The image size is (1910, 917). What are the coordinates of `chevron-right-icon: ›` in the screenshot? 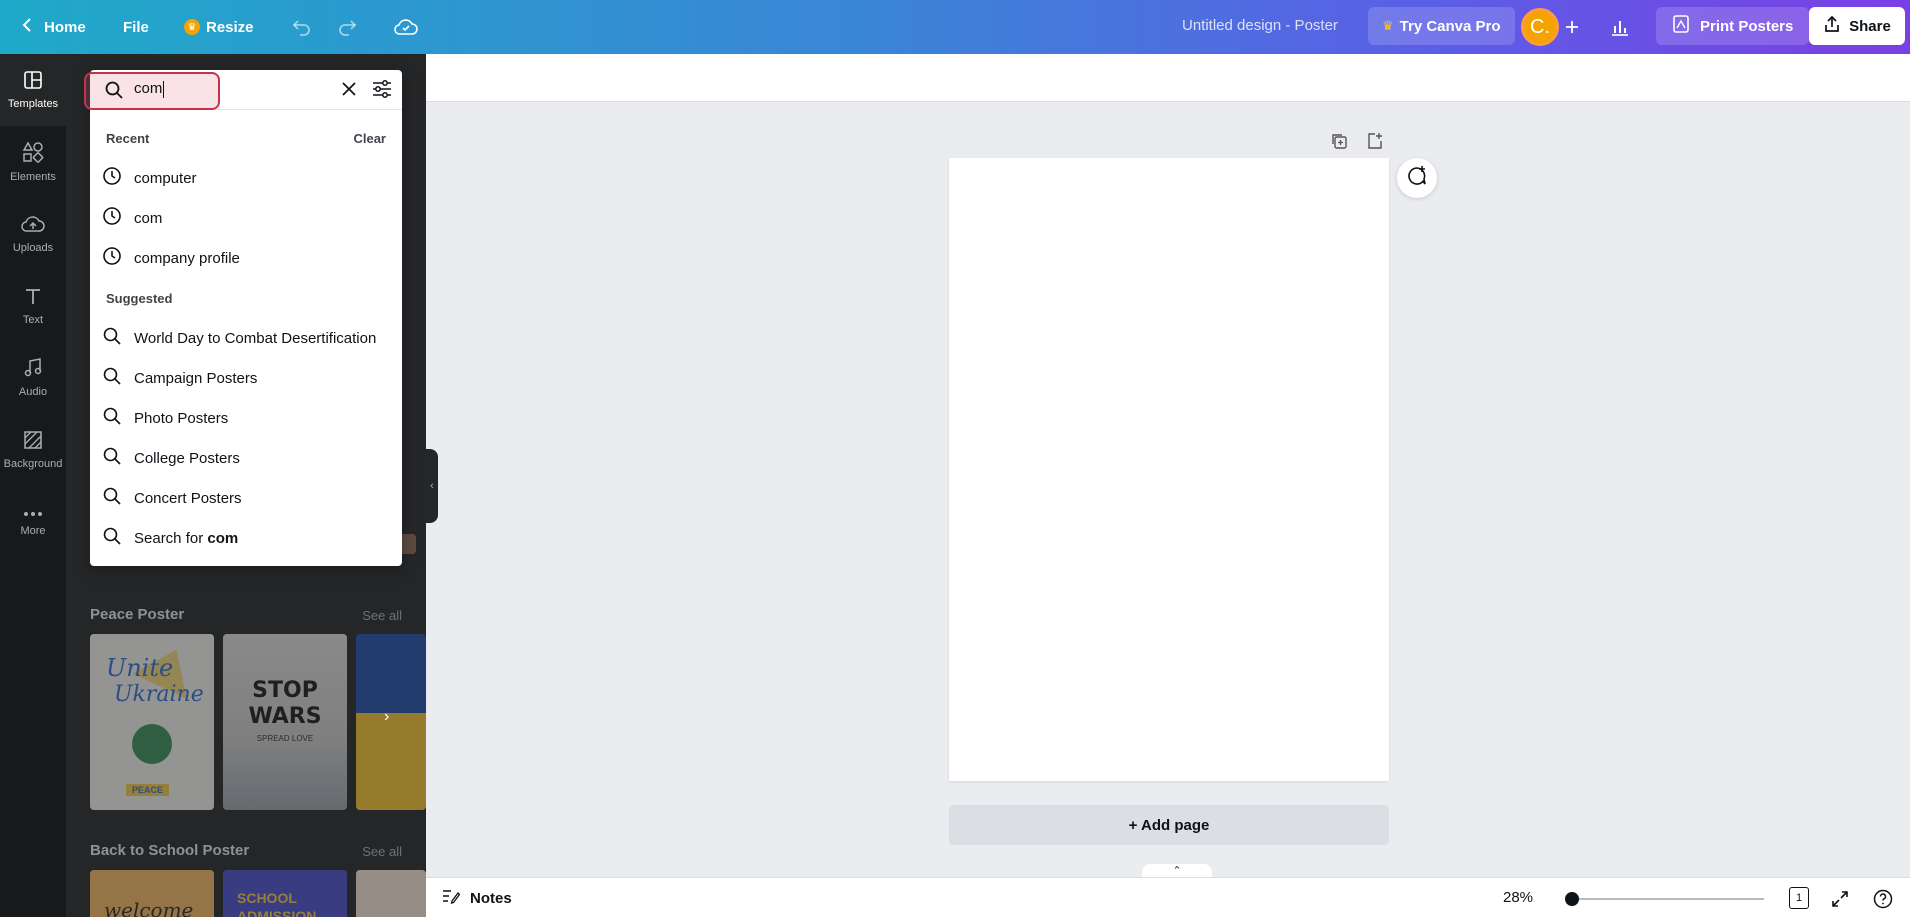 It's located at (386, 717).